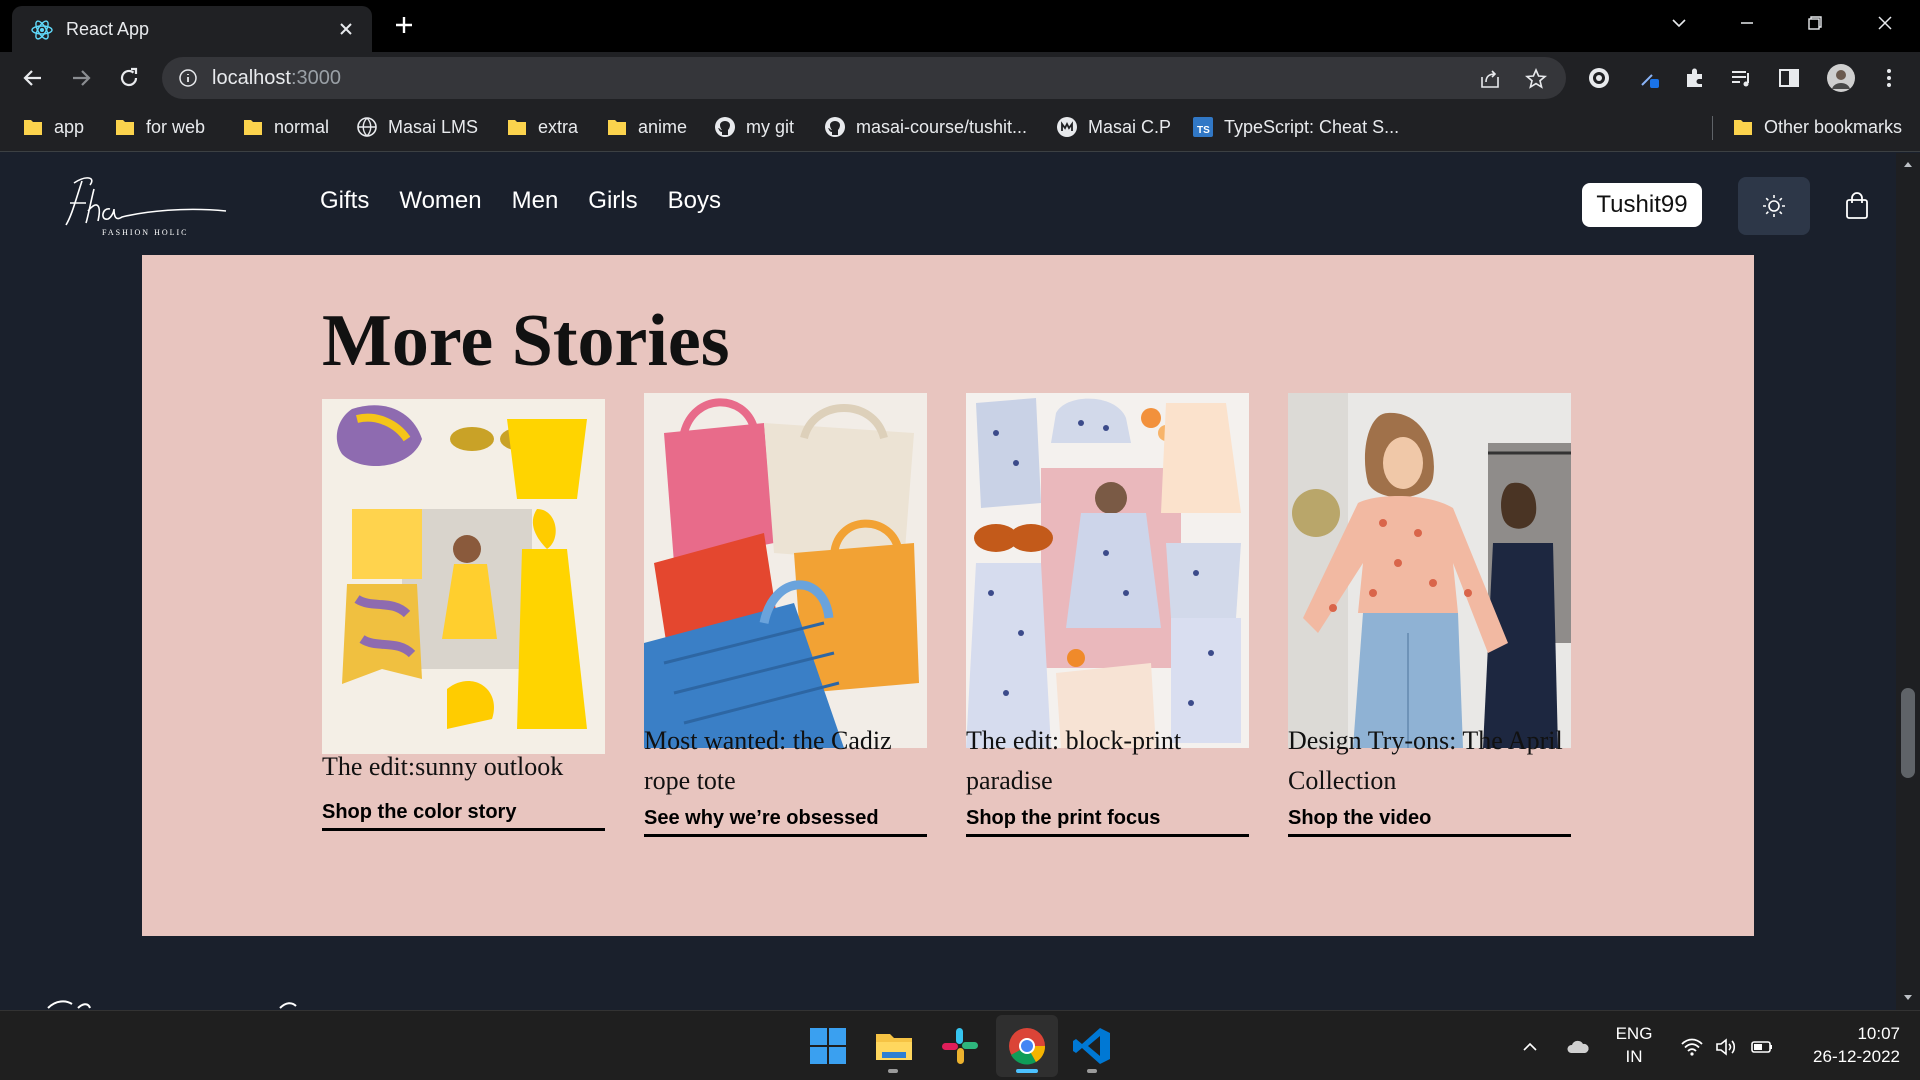 The image size is (1920, 1080). I want to click on new-tab-icon, so click(404, 25).